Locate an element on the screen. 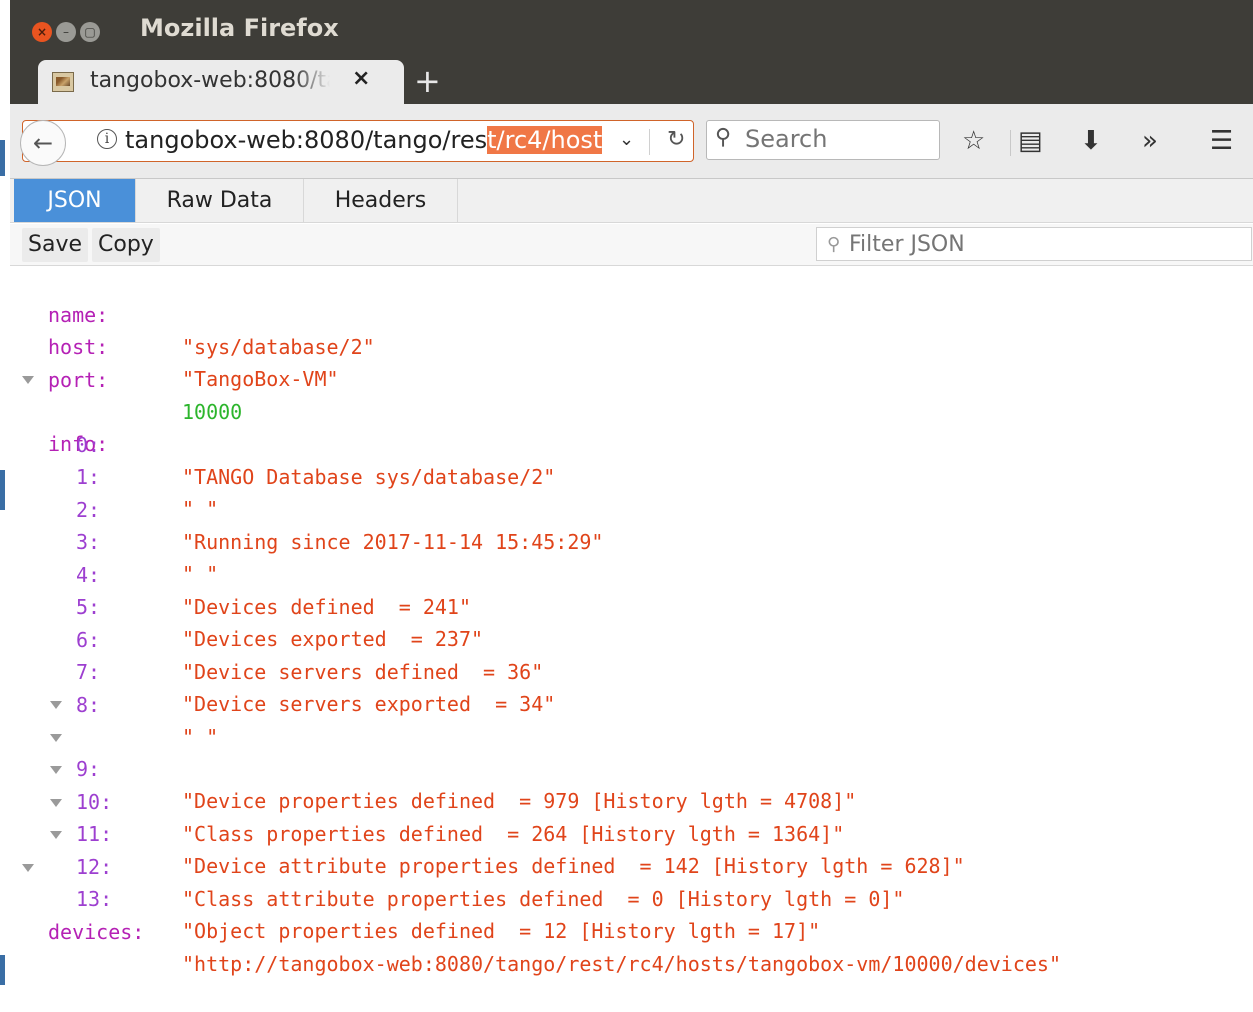  search-icon: ⚲ is located at coordinates (723, 137).